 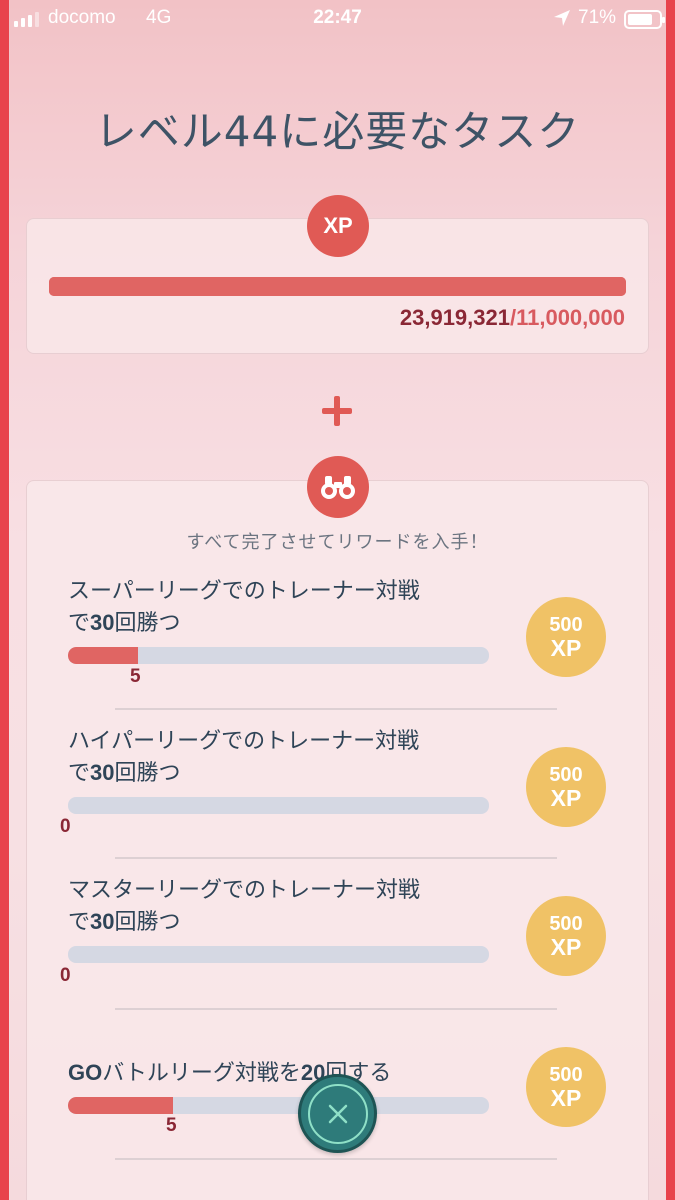 I want to click on frame-left-border, so click(x=4, y=600).